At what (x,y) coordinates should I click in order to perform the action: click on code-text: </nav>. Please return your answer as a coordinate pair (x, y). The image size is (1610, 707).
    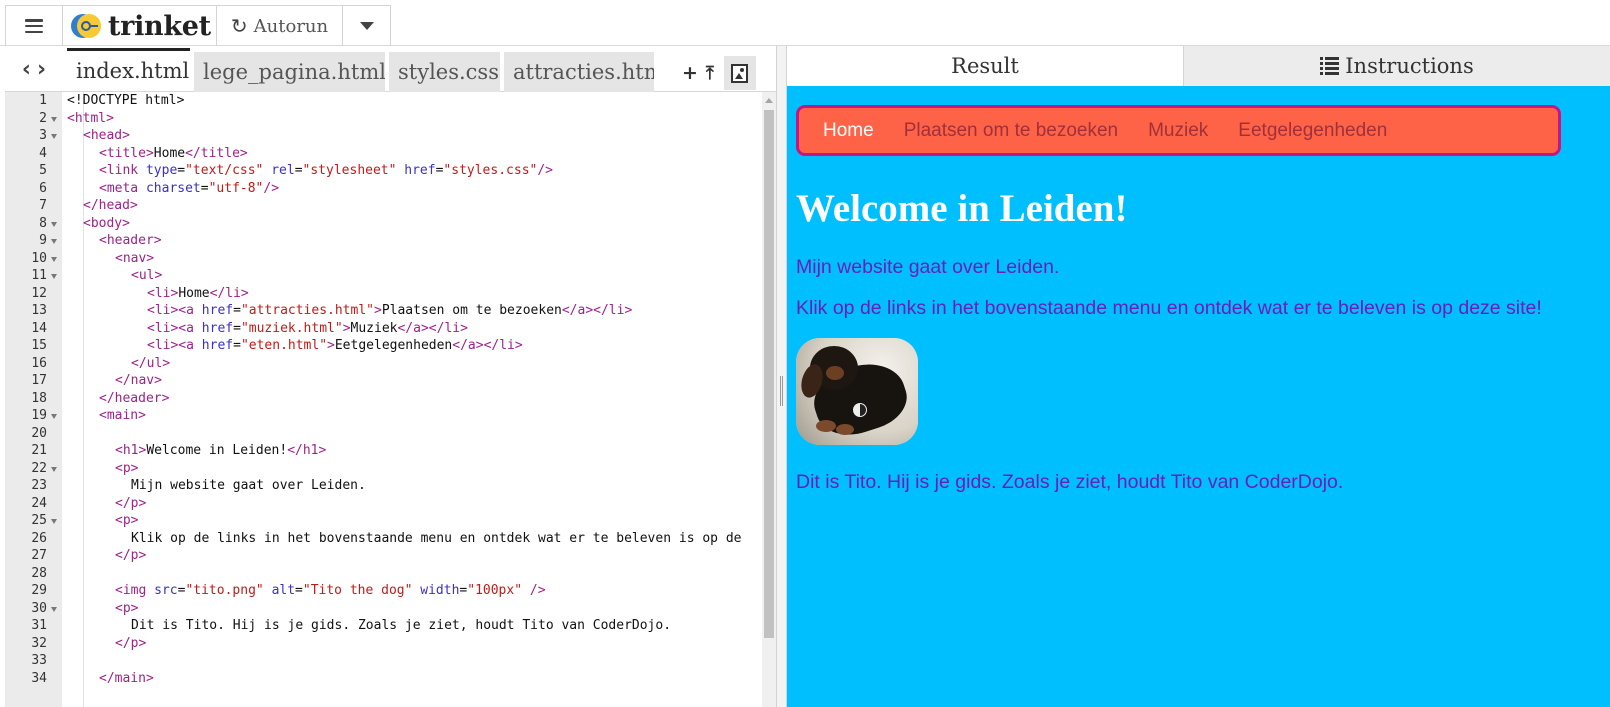
    Looking at the image, I should click on (138, 381).